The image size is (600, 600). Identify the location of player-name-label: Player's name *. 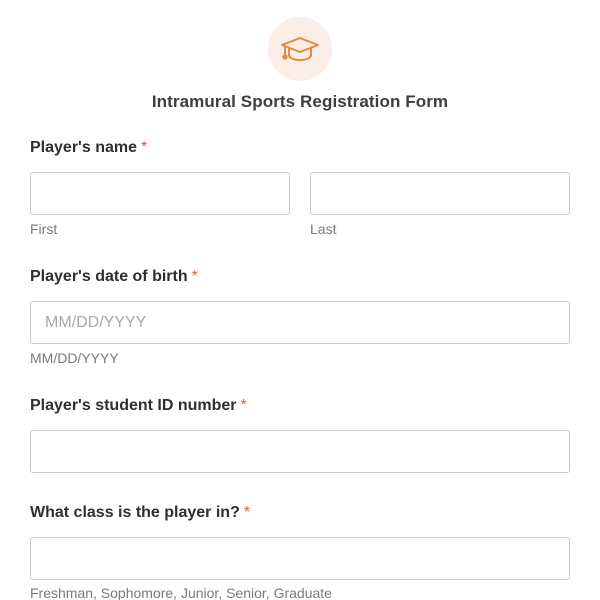
(88, 148).